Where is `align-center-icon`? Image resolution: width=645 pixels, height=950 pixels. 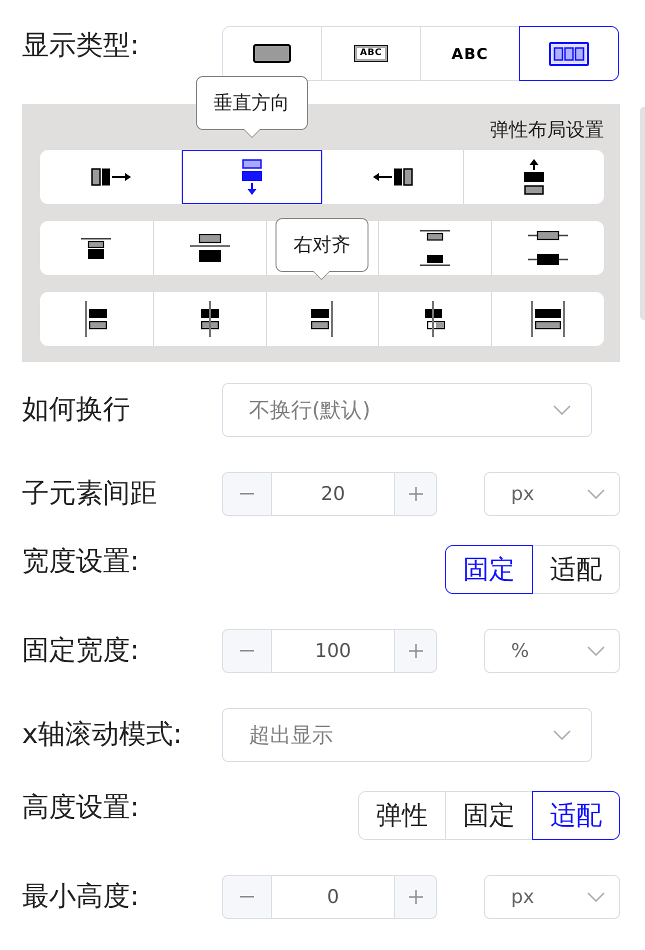 align-center-icon is located at coordinates (209, 319).